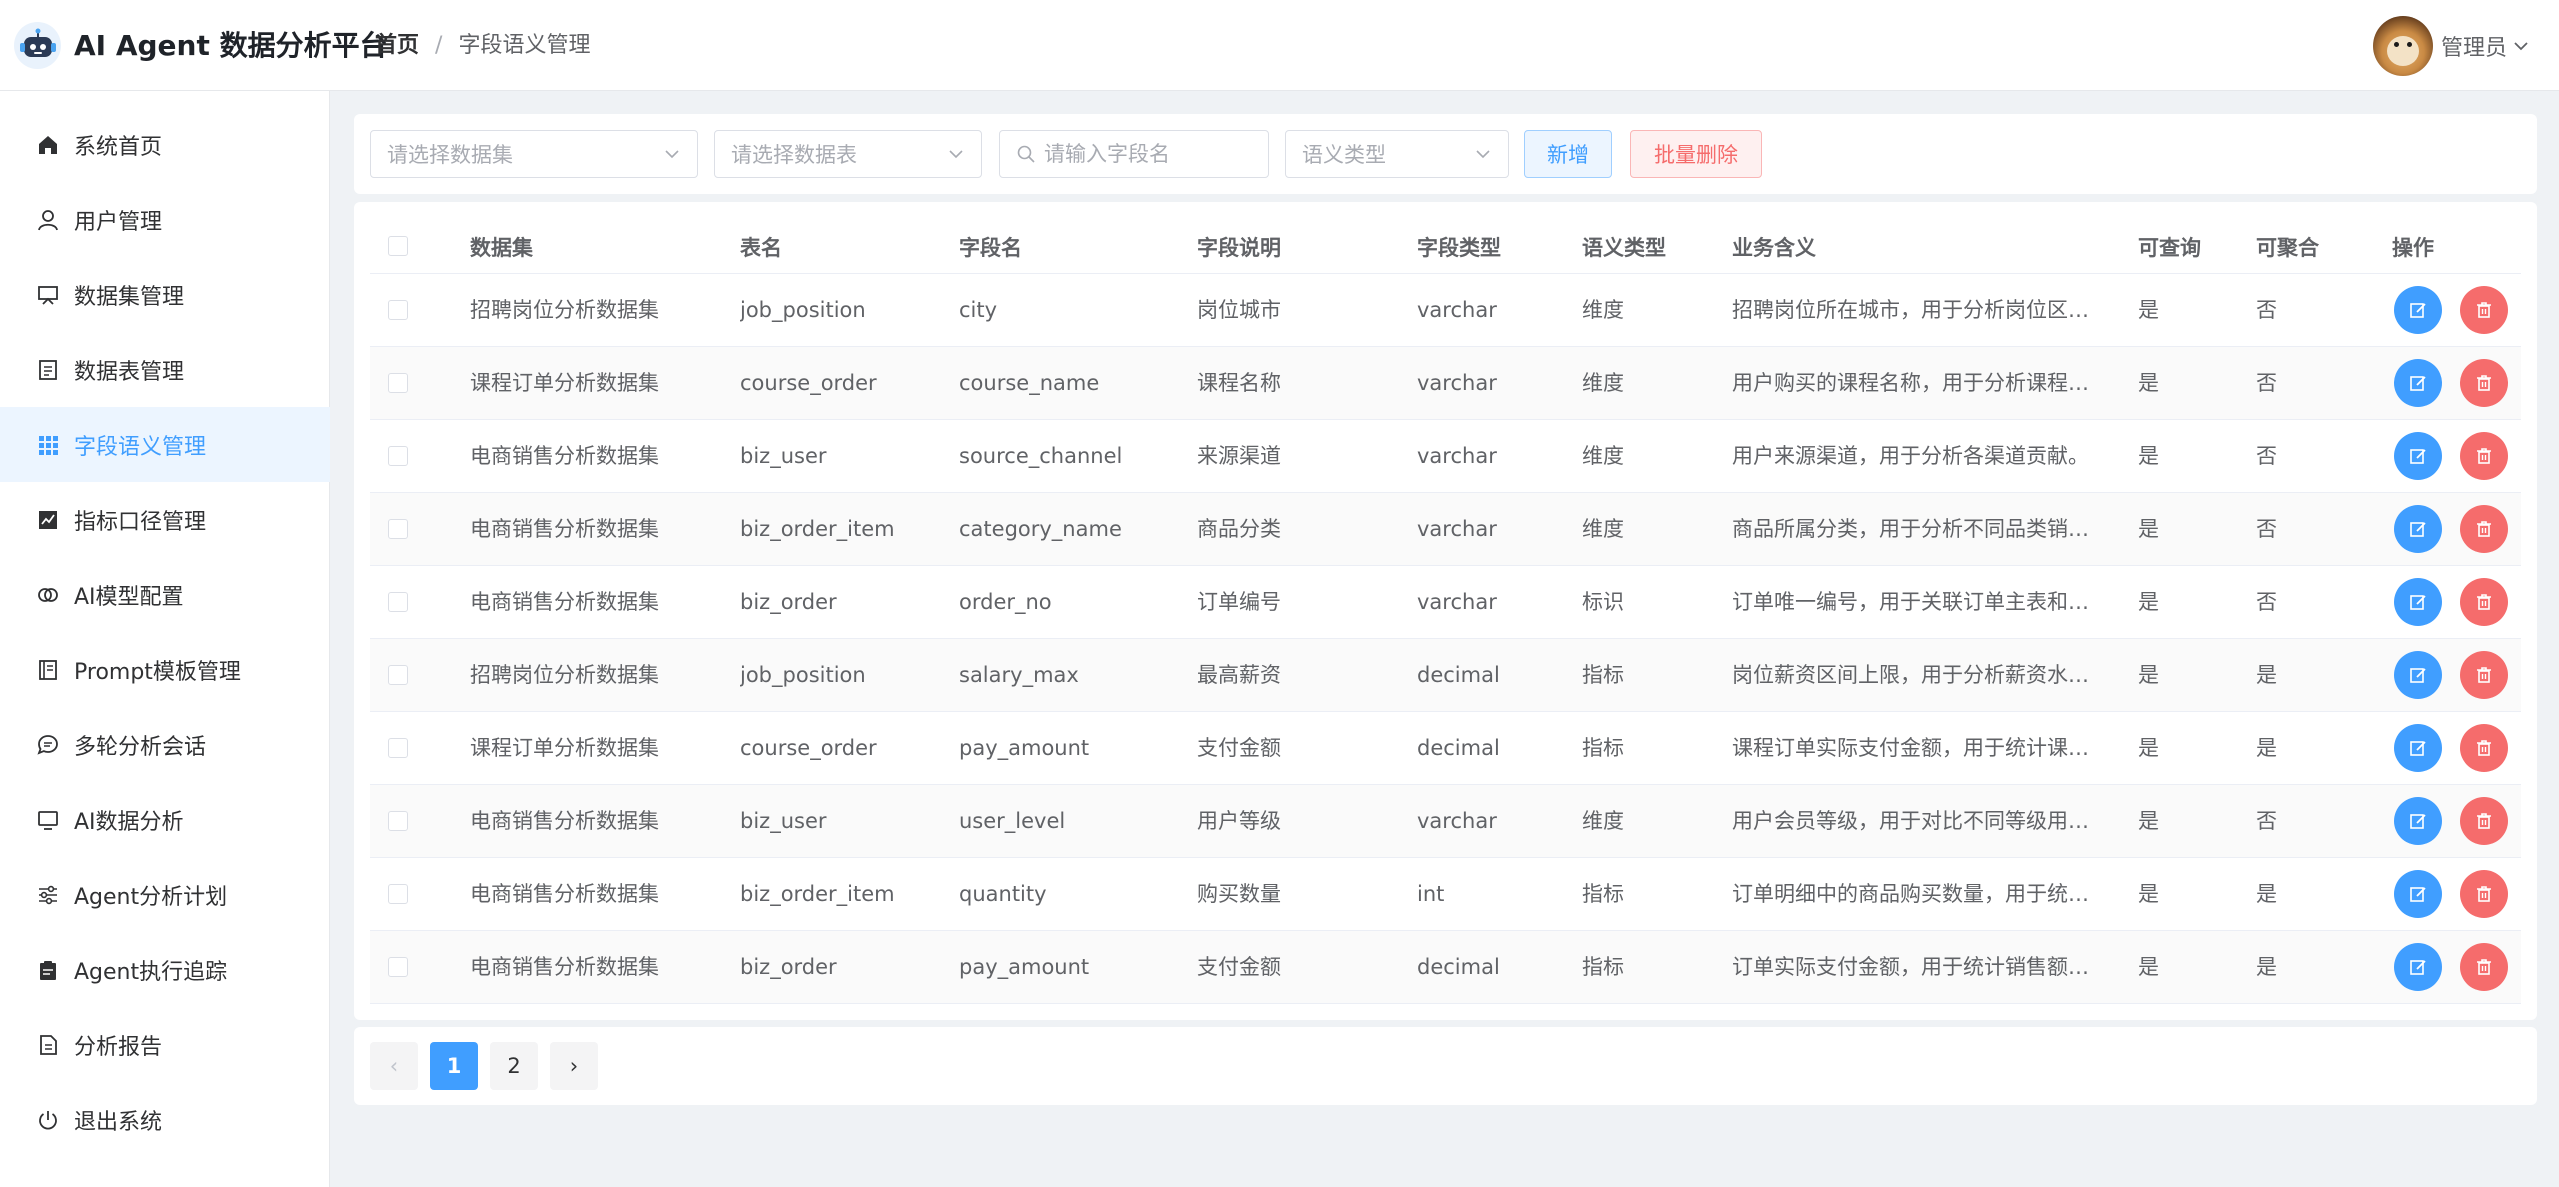 The width and height of the screenshot is (2559, 1187). What do you see at coordinates (165, 894) in the screenshot?
I see `sidebar-item-agent-plan: Agent分析计划` at bounding box center [165, 894].